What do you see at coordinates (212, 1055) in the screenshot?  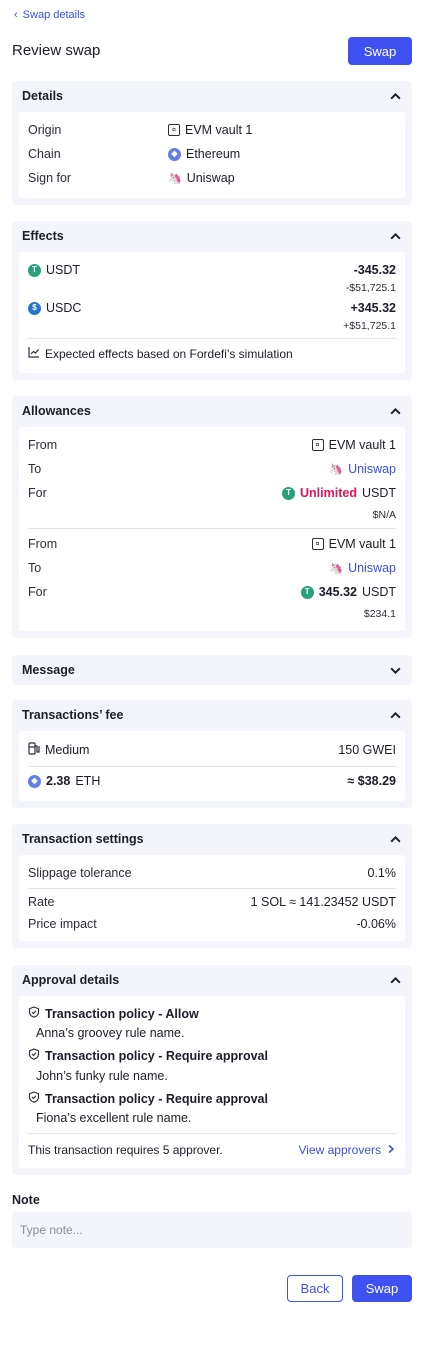 I see `policy-item: Transaction policy - Require approval` at bounding box center [212, 1055].